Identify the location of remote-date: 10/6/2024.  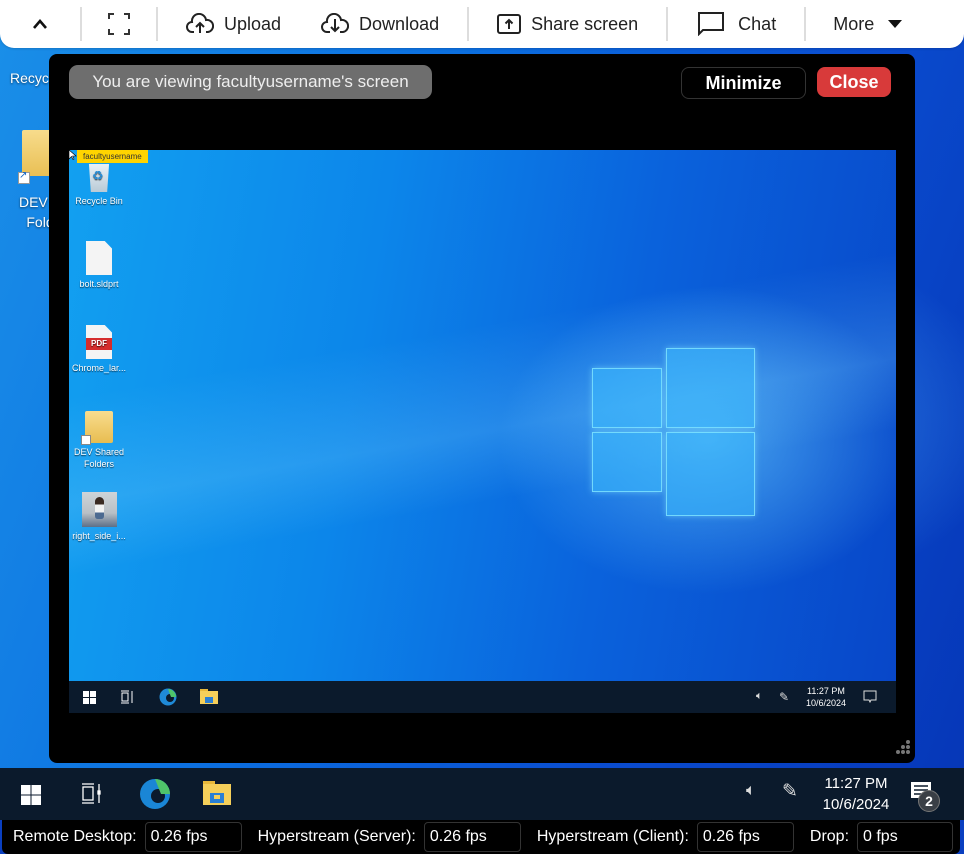
(825, 703).